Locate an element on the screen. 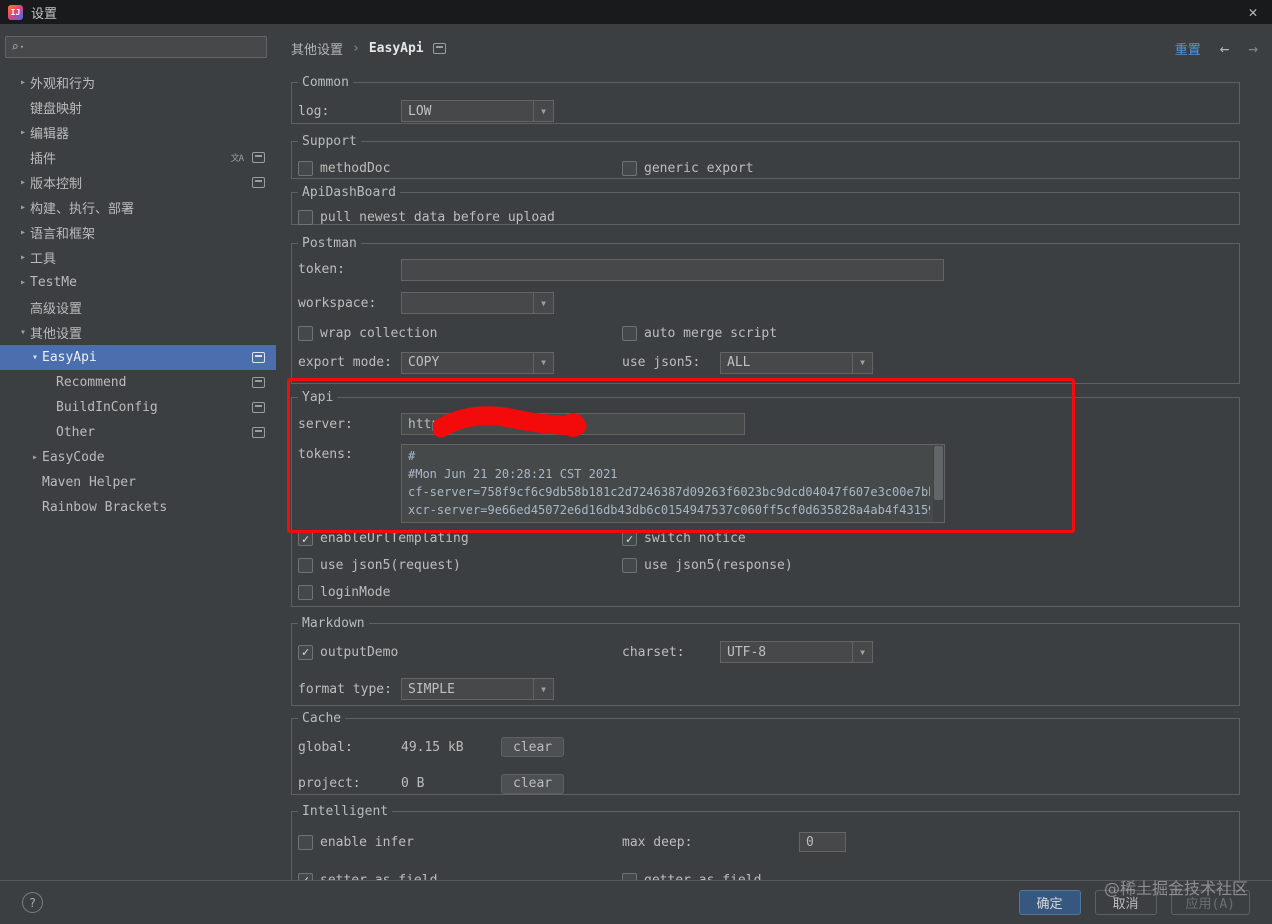 Image resolution: width=1272 pixels, height=924 pixels. checkbox-pull-newest is located at coordinates (305, 217).